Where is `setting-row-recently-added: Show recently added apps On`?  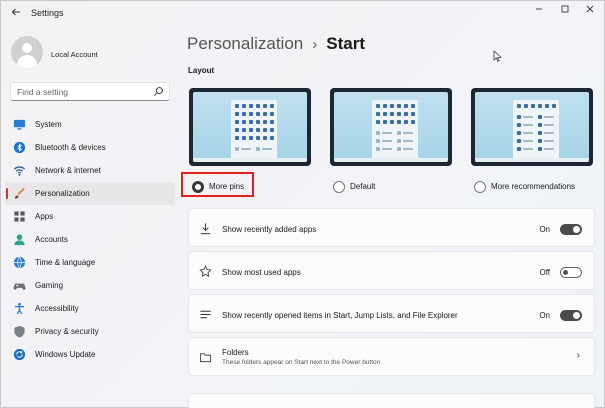
setting-row-recently-added: Show recently added apps On is located at coordinates (391, 227).